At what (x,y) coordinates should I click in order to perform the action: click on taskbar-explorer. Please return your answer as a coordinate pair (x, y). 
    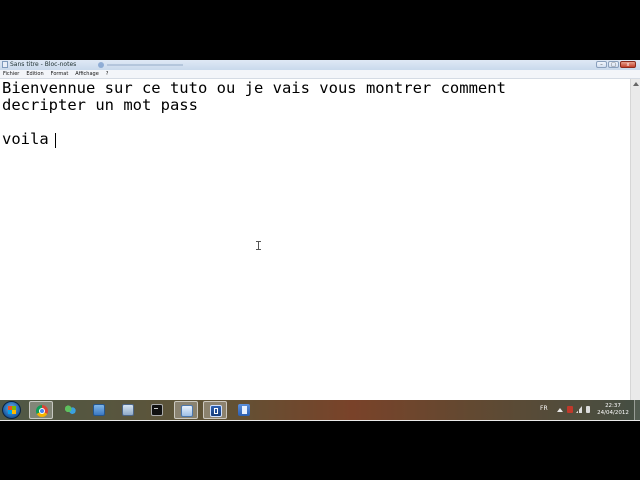
    Looking at the image, I should click on (99, 410).